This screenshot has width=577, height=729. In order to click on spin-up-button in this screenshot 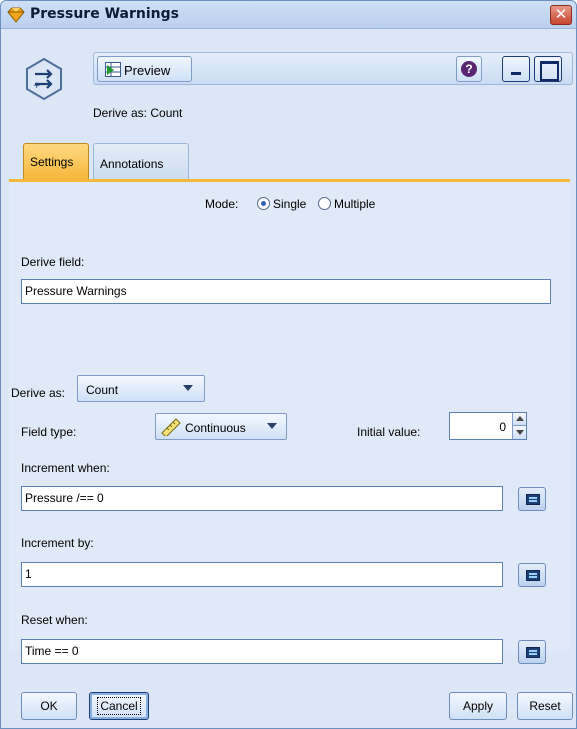, I will do `click(519, 419)`.